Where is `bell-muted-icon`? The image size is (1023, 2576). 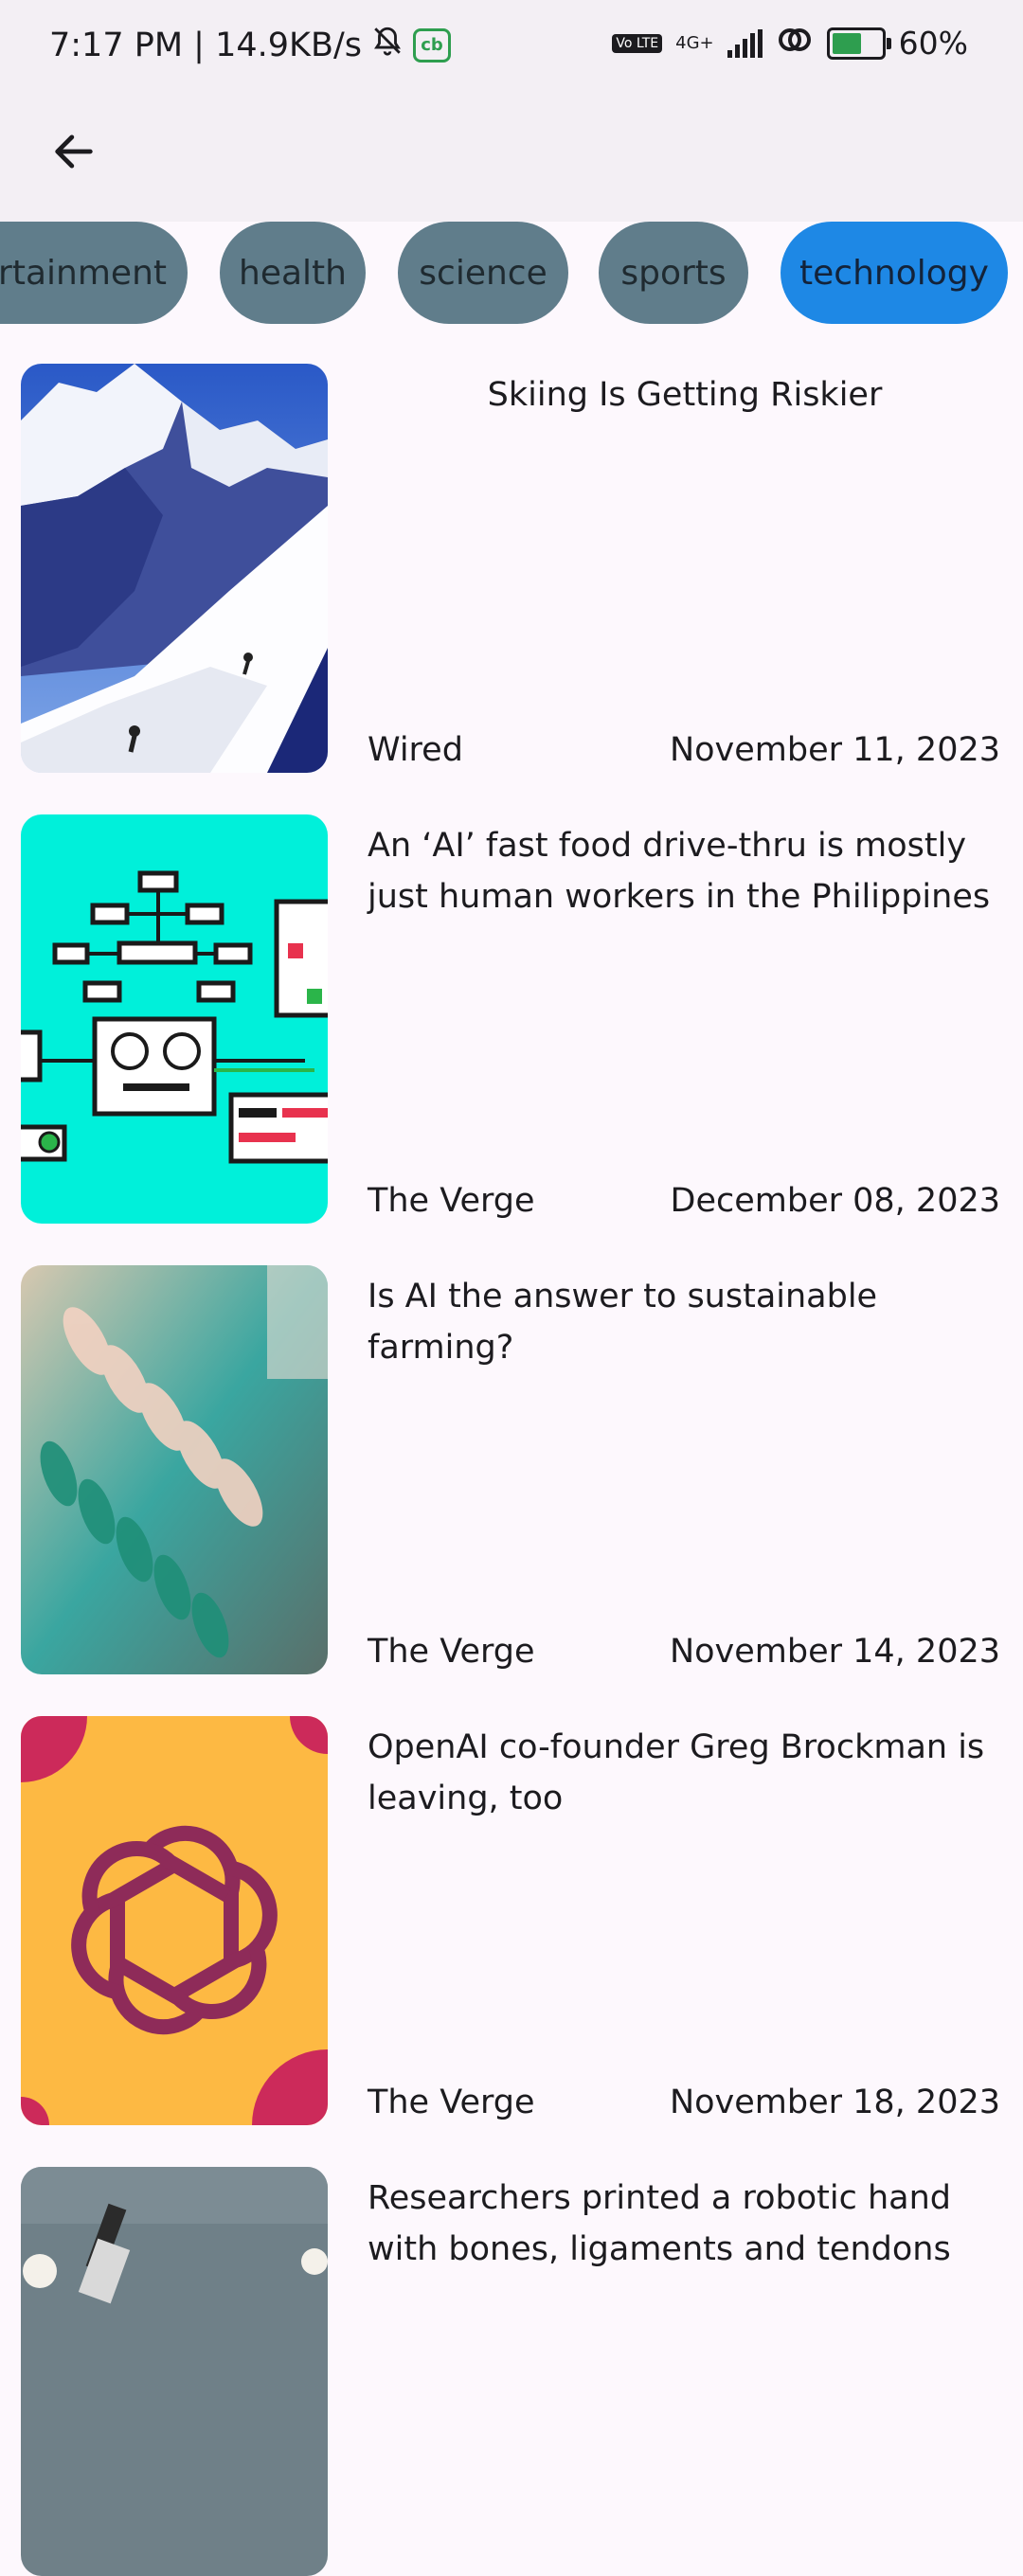
bell-muted-icon is located at coordinates (387, 45).